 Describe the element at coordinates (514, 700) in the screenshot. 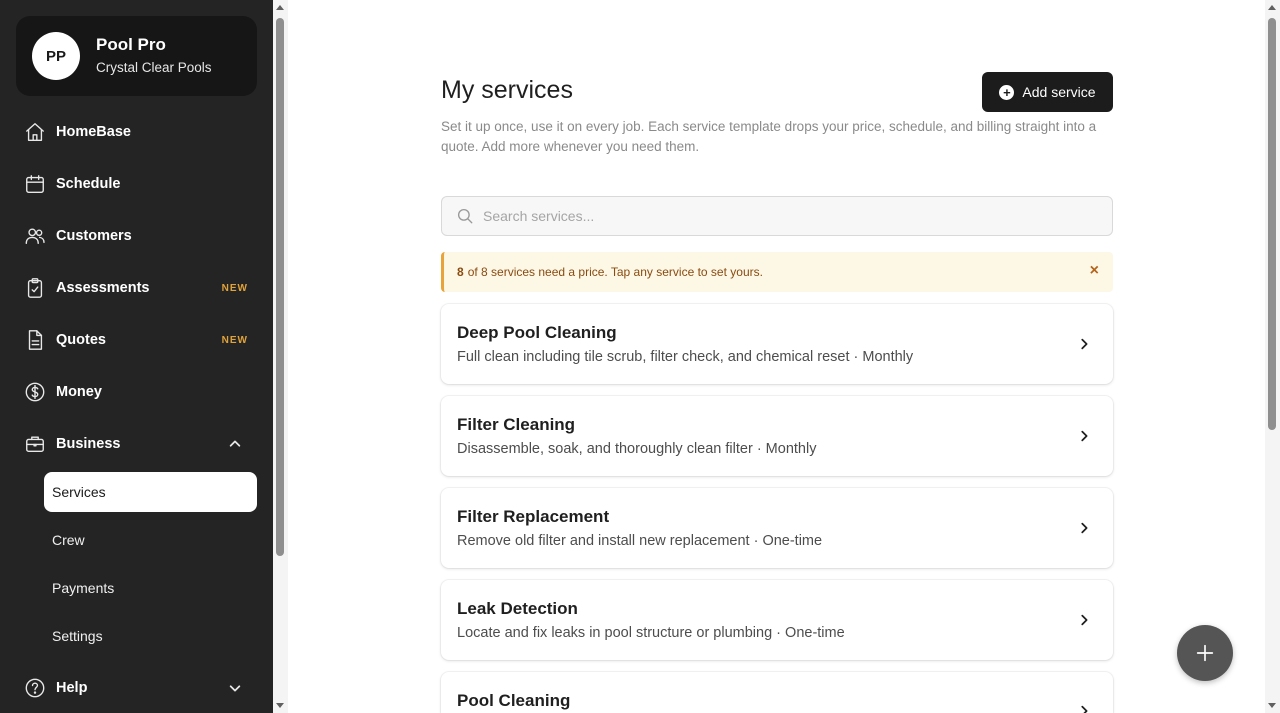

I see `service-name: Pool Cleaning` at that location.